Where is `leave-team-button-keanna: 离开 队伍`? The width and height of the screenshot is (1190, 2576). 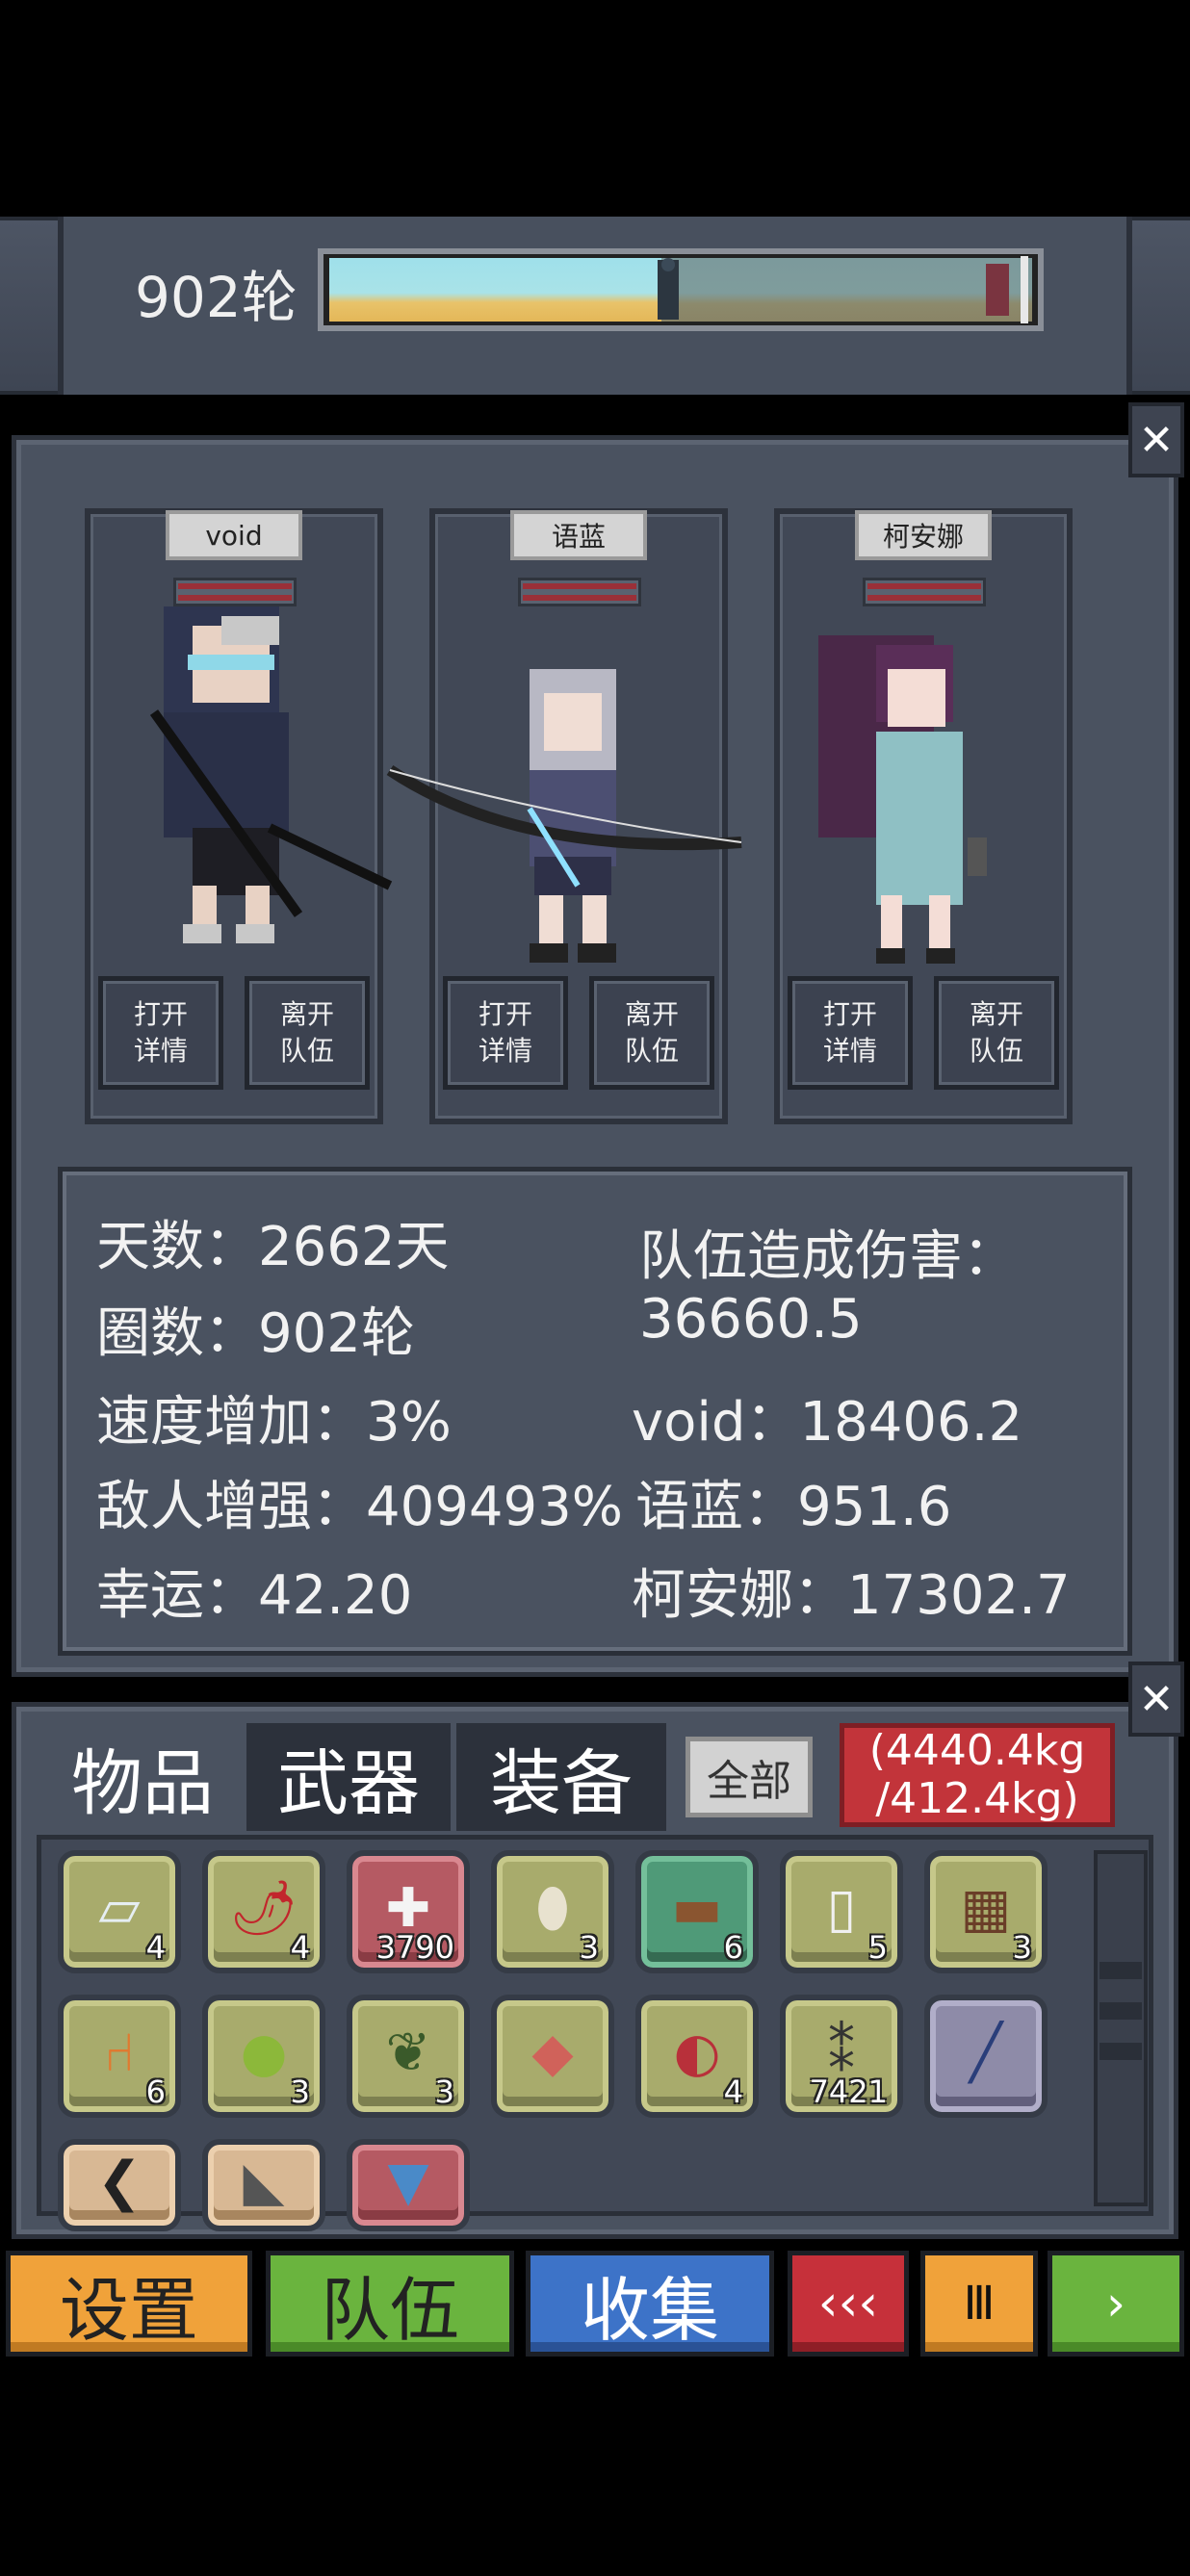 leave-team-button-keanna: 离开 队伍 is located at coordinates (997, 1033).